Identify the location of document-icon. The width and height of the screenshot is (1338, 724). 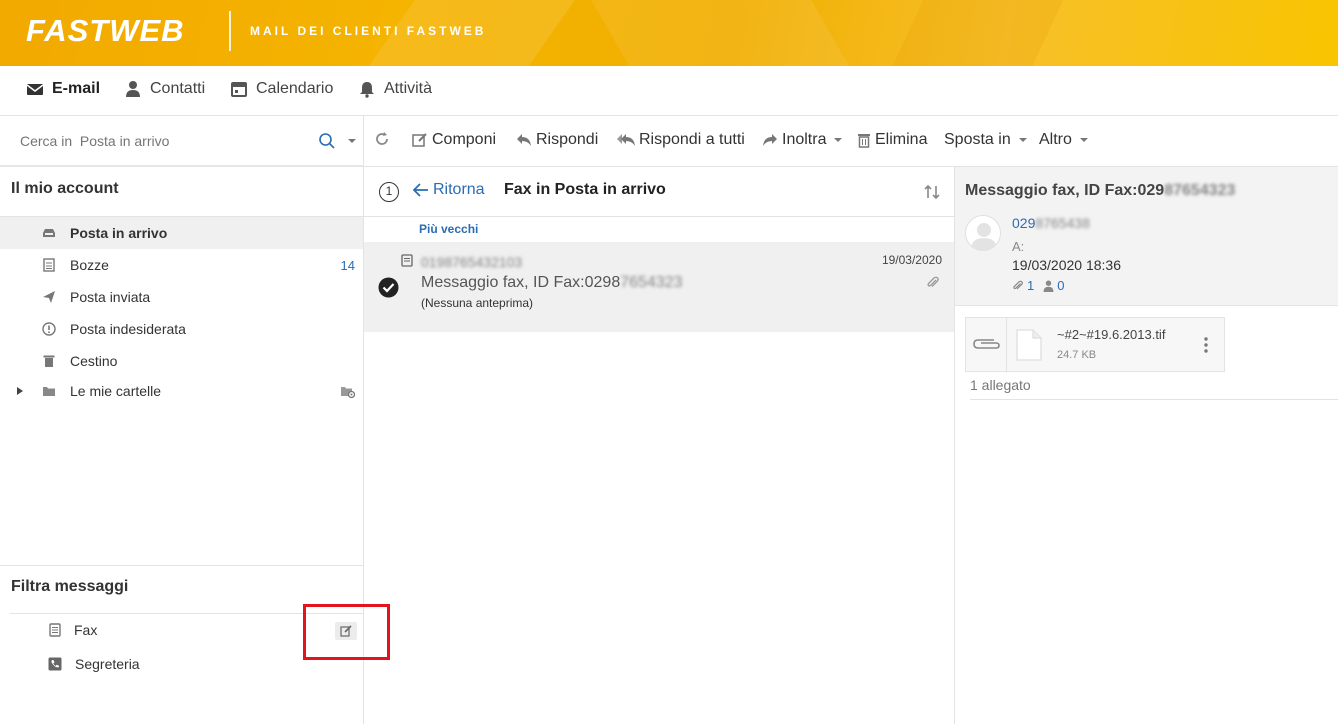
(49, 265).